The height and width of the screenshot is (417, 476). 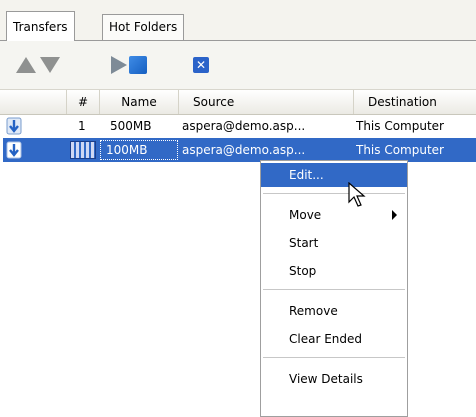 I want to click on column-header-row: # Name Source Destination, so click(x=238, y=102).